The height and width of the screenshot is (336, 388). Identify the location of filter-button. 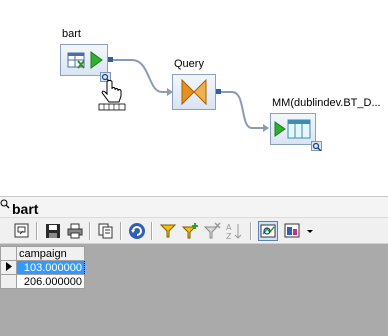
(168, 231).